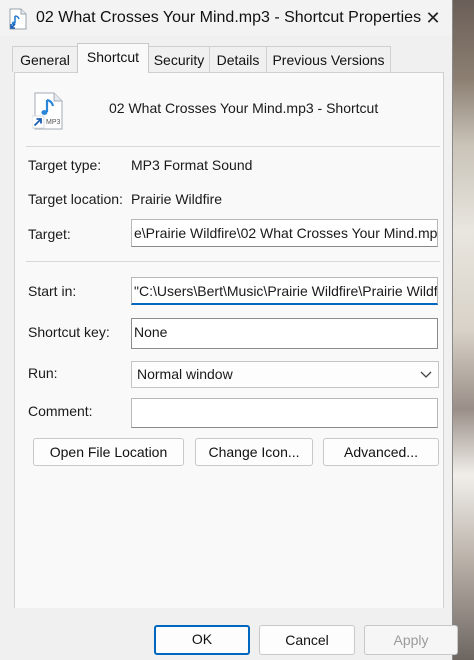 This screenshot has width=474, height=660. What do you see at coordinates (113, 58) in the screenshot?
I see `tab-shortcut: Shortcut` at bounding box center [113, 58].